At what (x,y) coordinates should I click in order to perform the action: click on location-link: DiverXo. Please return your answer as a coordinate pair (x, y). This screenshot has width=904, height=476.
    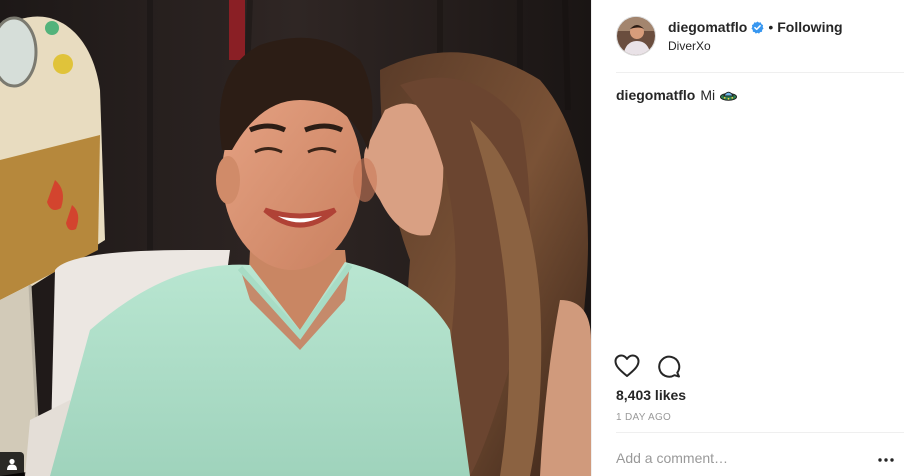
    Looking at the image, I should click on (755, 46).